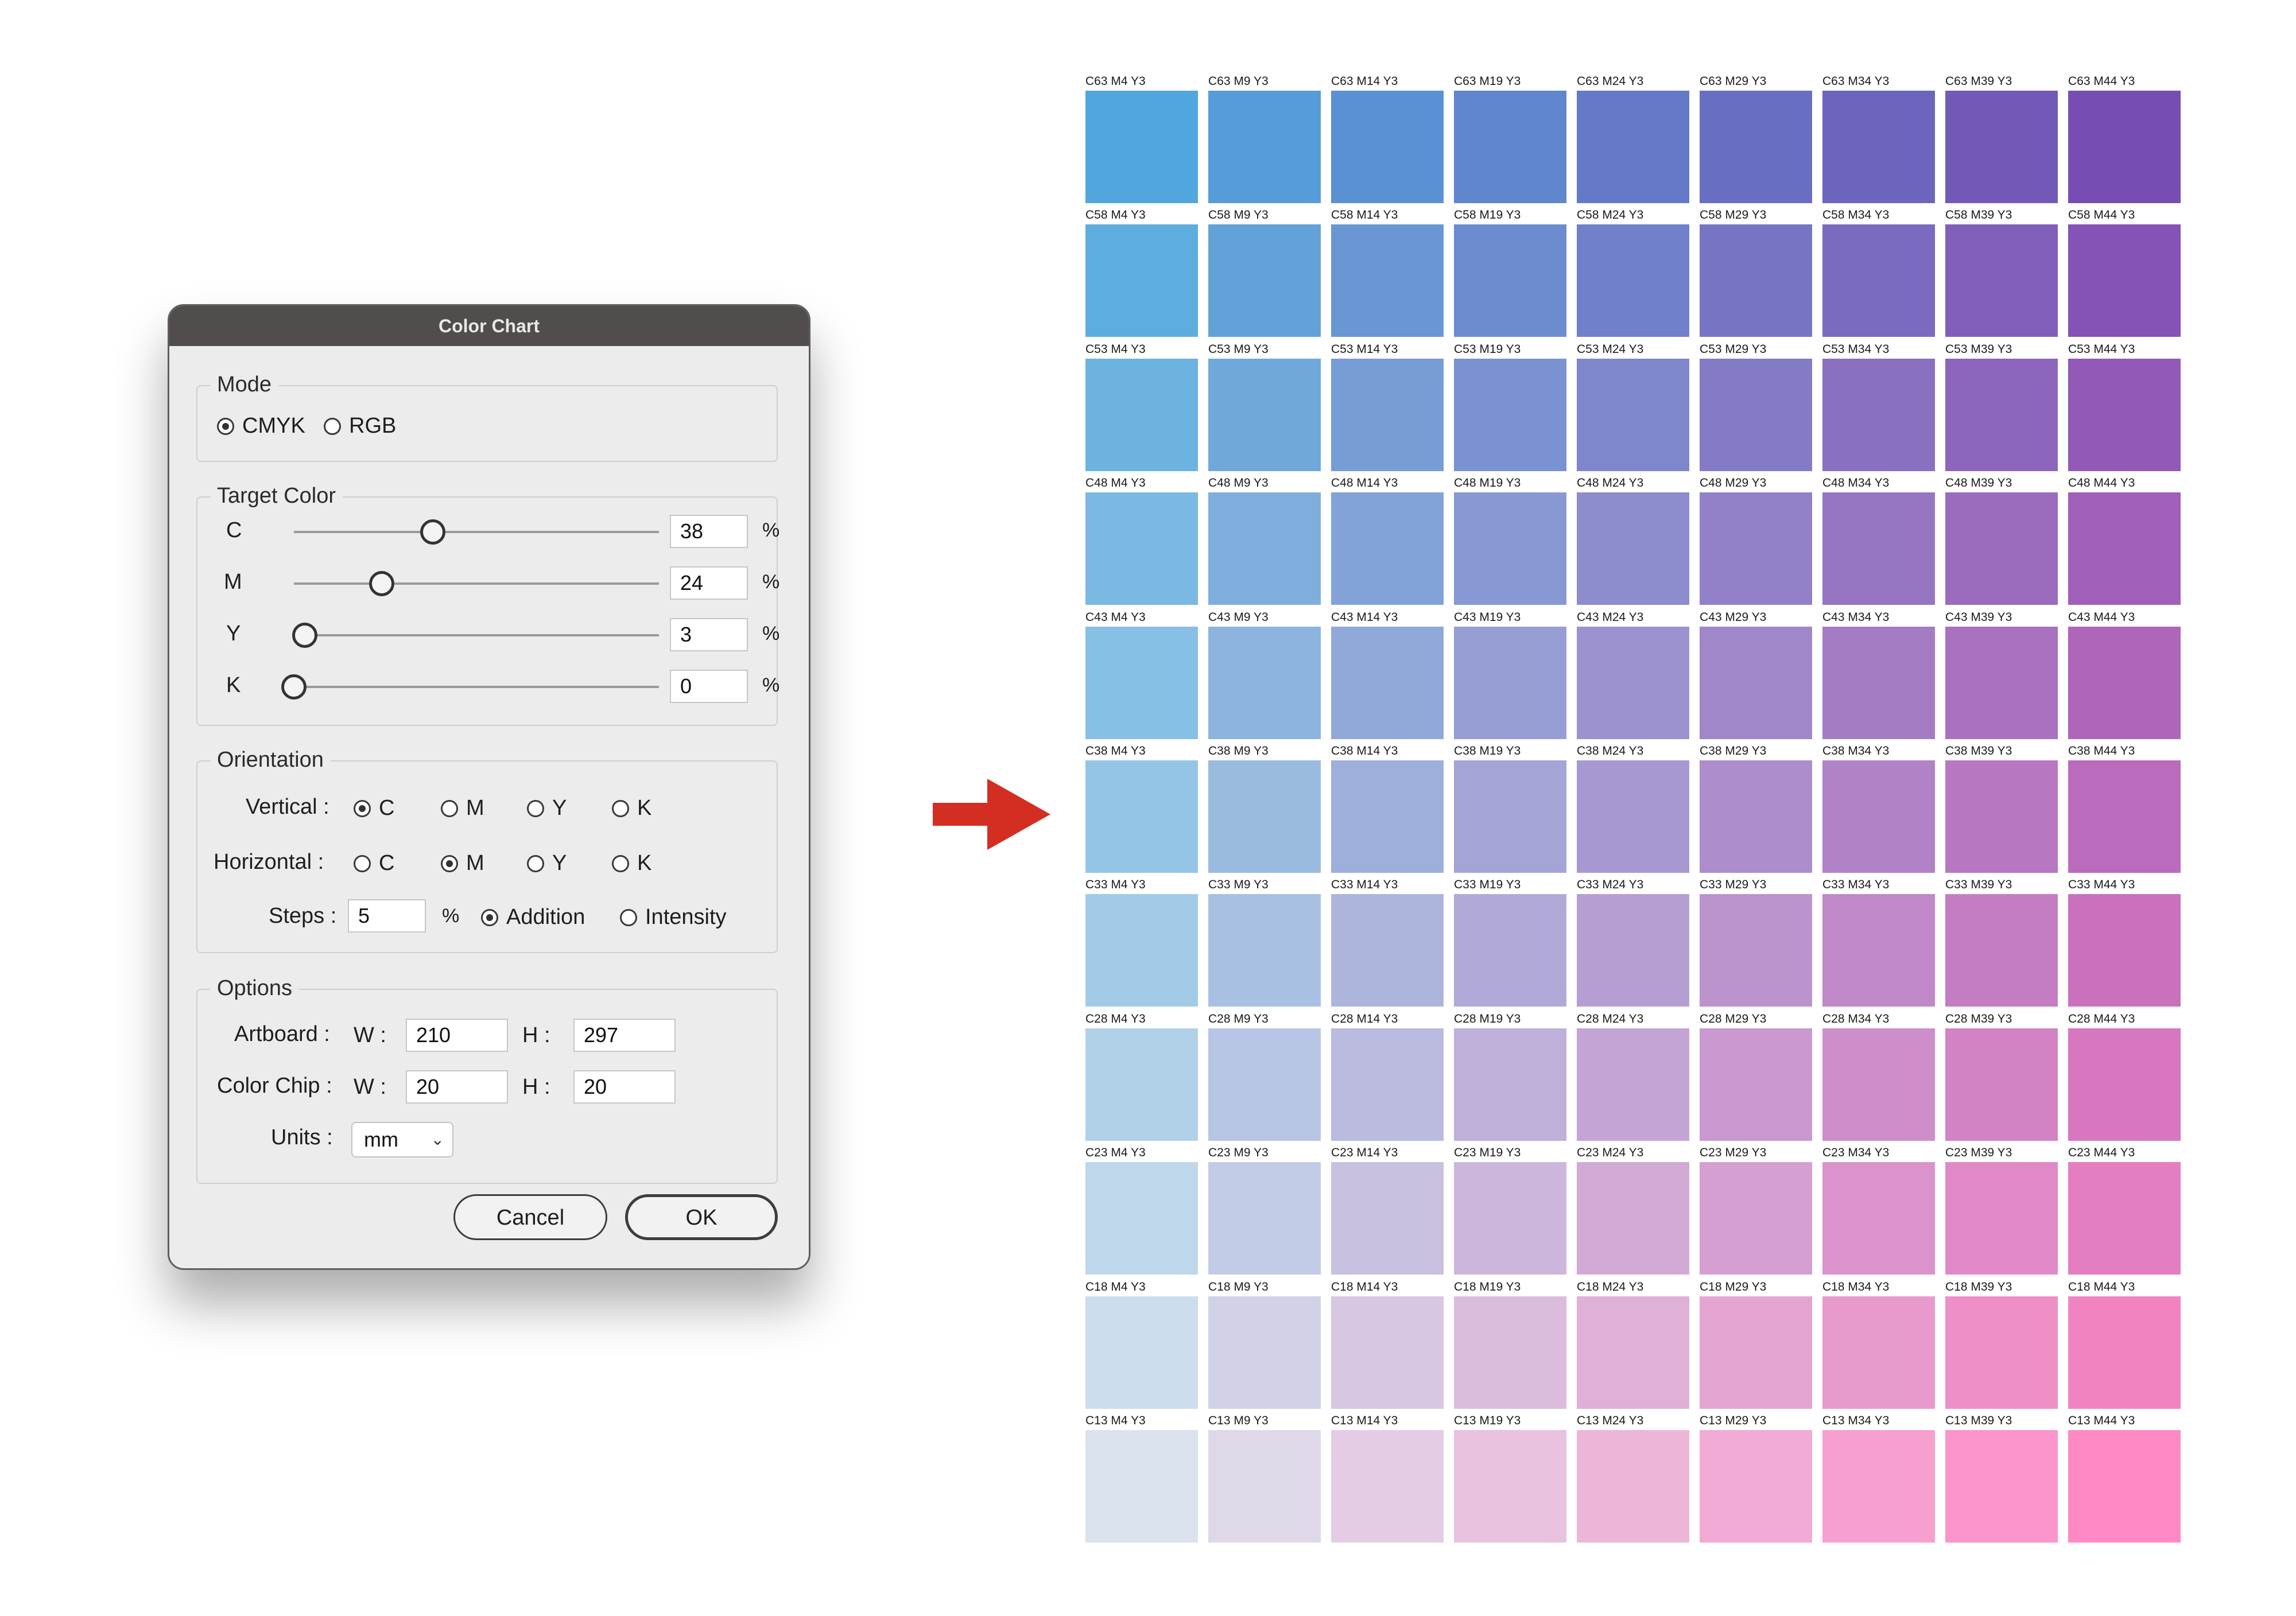 The image size is (2296, 1616). What do you see at coordinates (1978, 617) in the screenshot?
I see `chip-label: C43 M39 Y3` at bounding box center [1978, 617].